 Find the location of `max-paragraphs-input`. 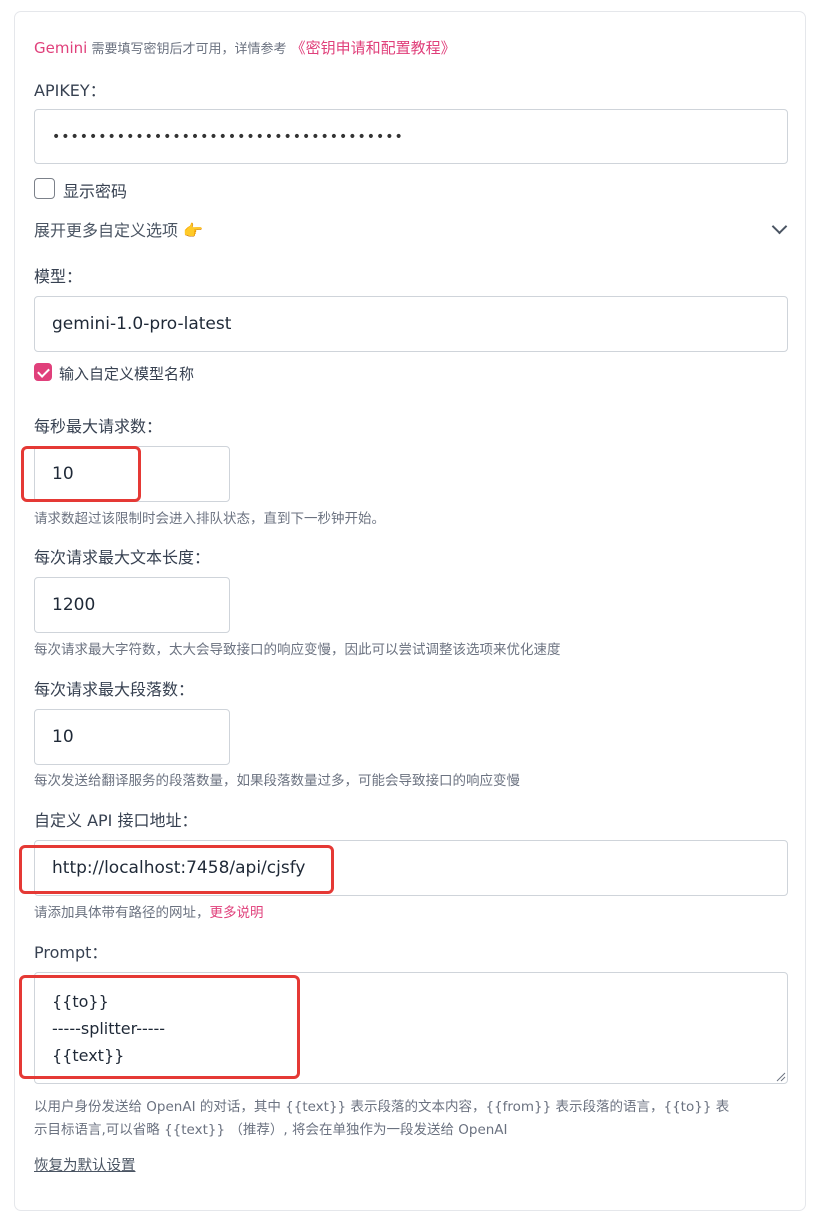

max-paragraphs-input is located at coordinates (132, 737).